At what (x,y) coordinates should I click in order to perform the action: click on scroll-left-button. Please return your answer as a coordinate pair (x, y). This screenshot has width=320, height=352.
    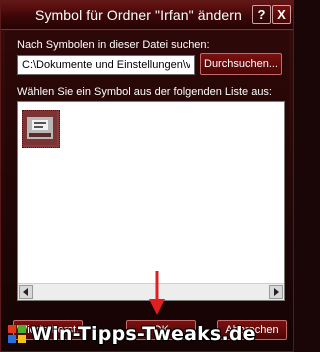
    Looking at the image, I should click on (26, 292).